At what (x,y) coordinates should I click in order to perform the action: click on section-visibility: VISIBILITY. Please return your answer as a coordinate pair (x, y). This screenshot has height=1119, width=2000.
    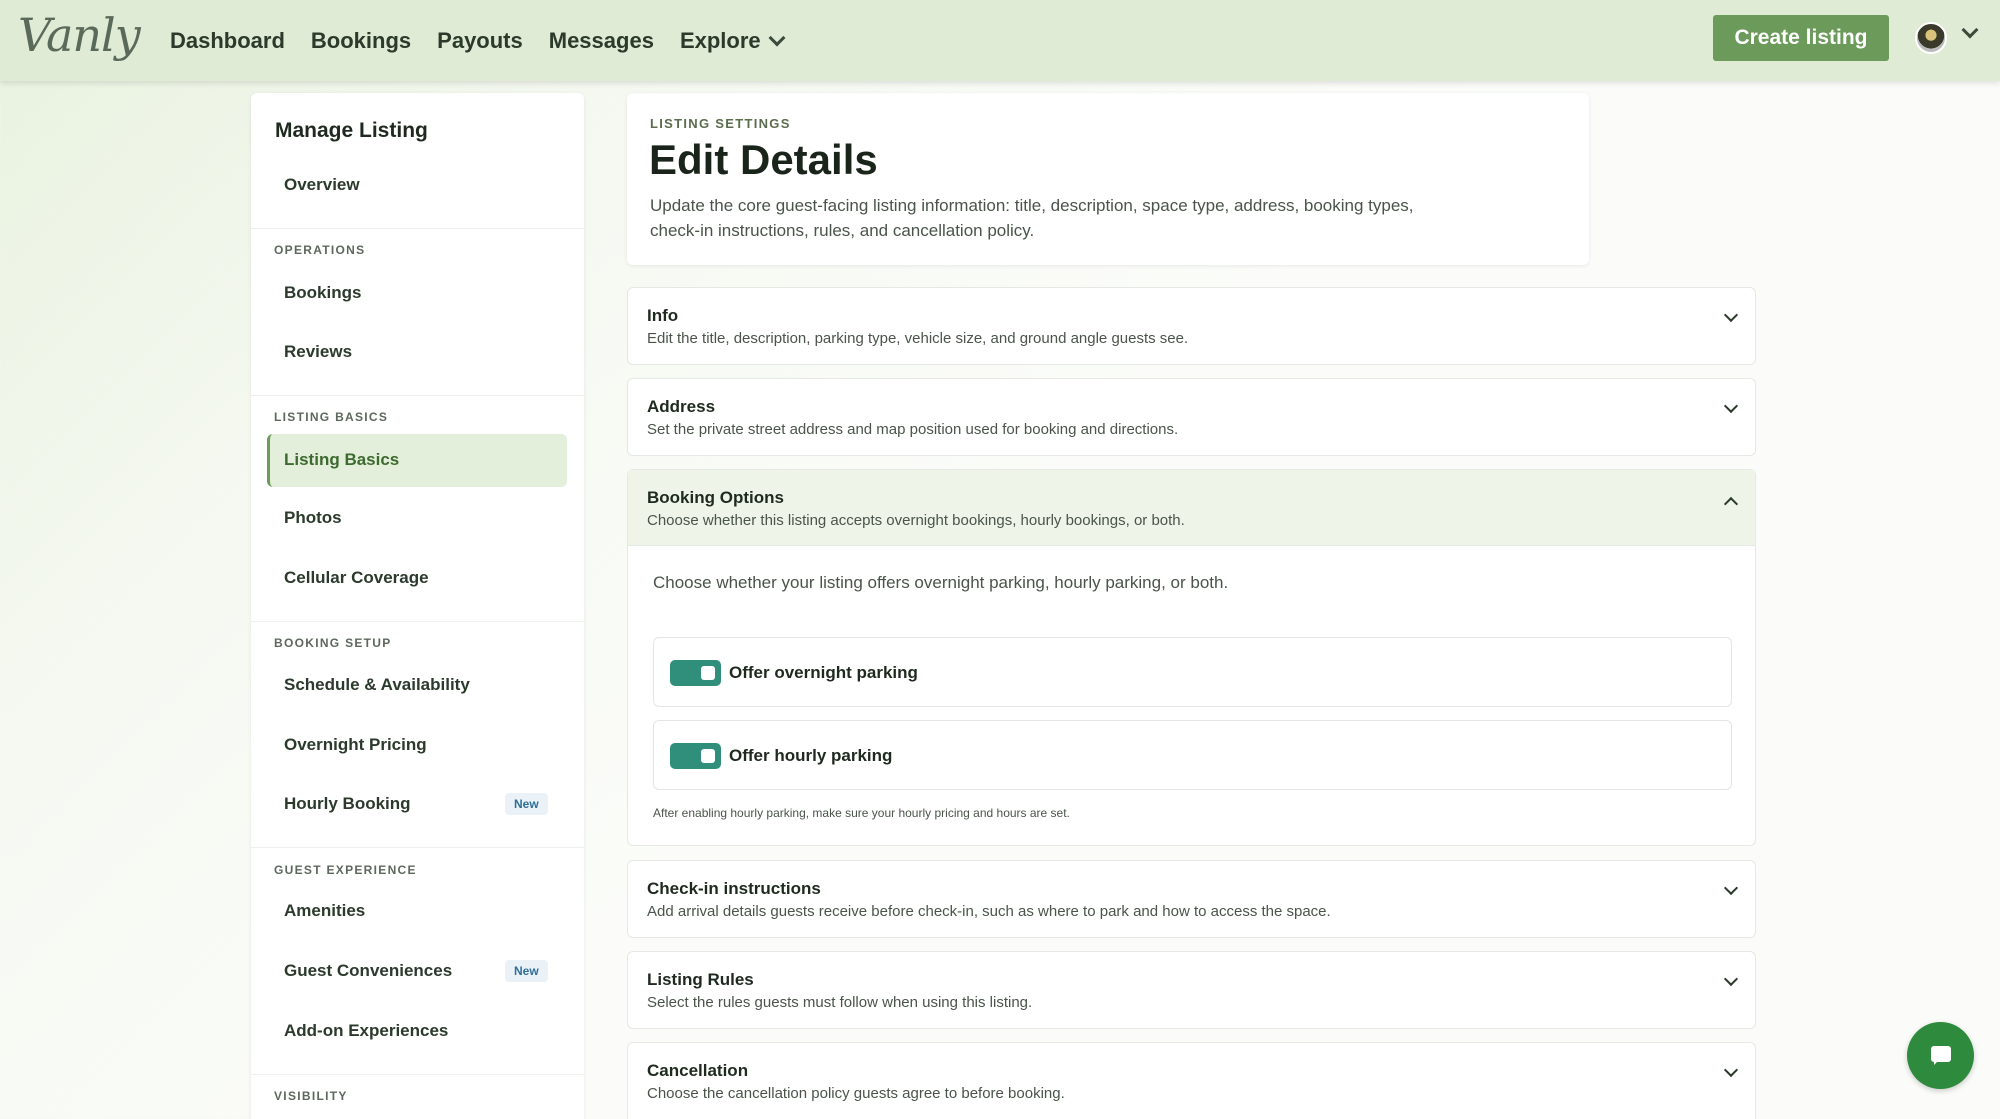
    Looking at the image, I should click on (311, 1096).